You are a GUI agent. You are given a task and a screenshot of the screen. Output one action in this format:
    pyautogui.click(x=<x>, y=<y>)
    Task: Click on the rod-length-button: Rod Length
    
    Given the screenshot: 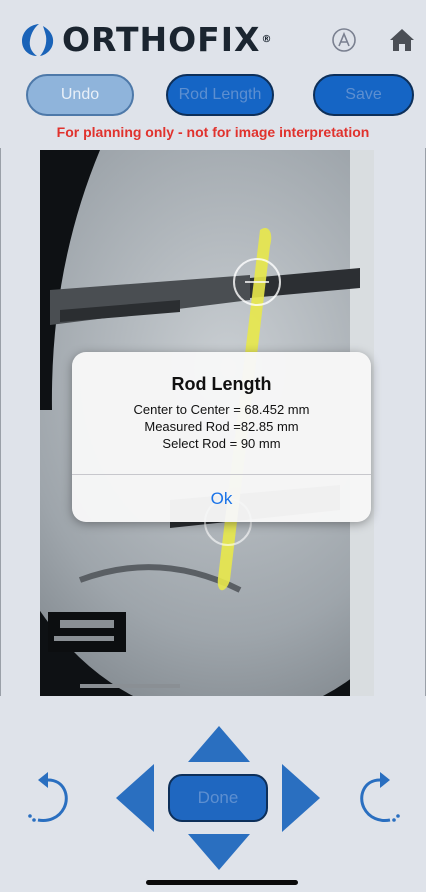 What is the action you would take?
    pyautogui.click(x=220, y=95)
    